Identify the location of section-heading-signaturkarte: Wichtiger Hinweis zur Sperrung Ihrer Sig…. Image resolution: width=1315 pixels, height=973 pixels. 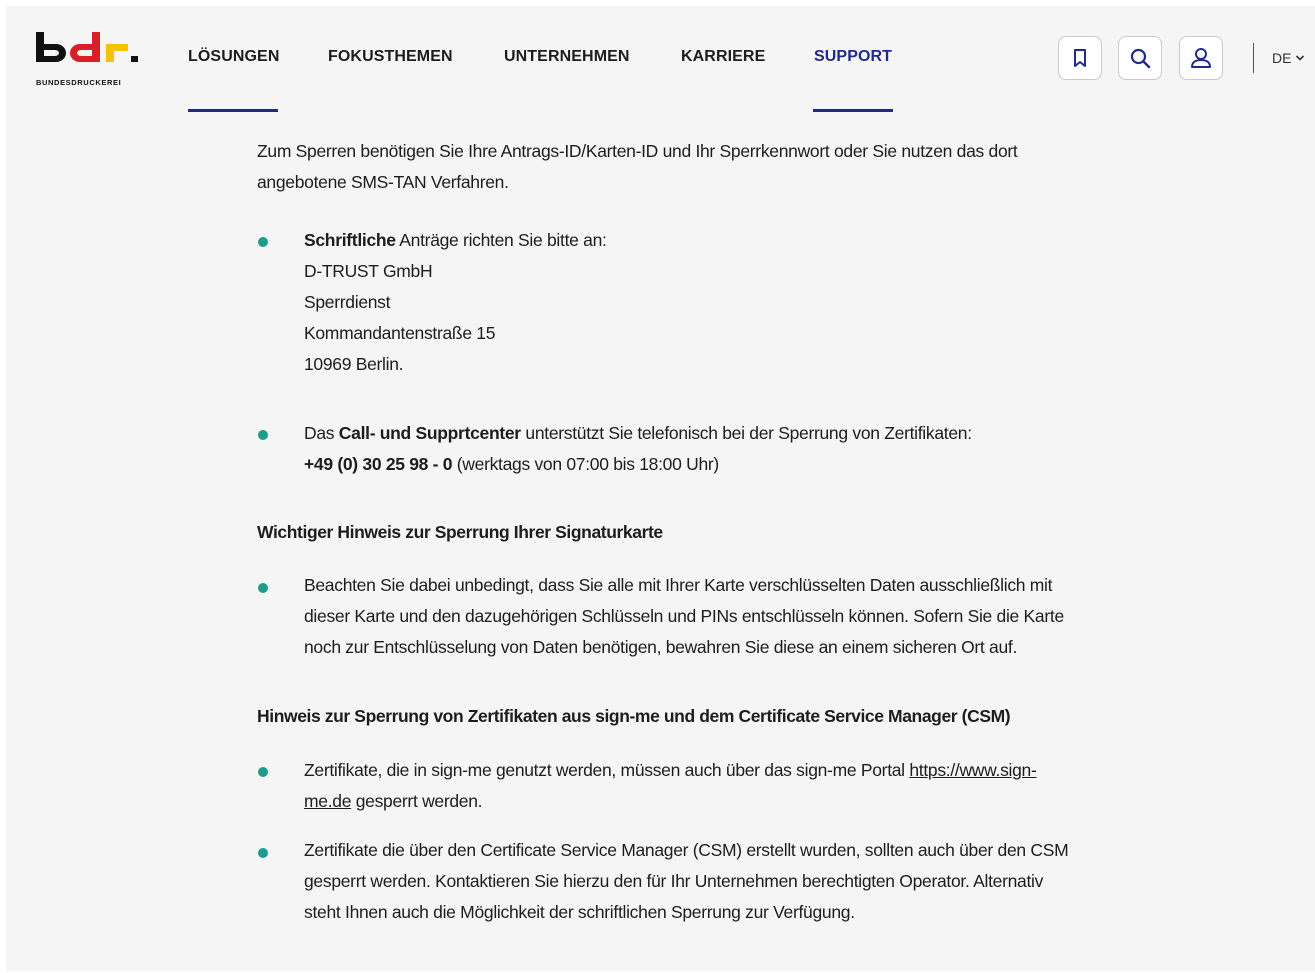
(460, 532).